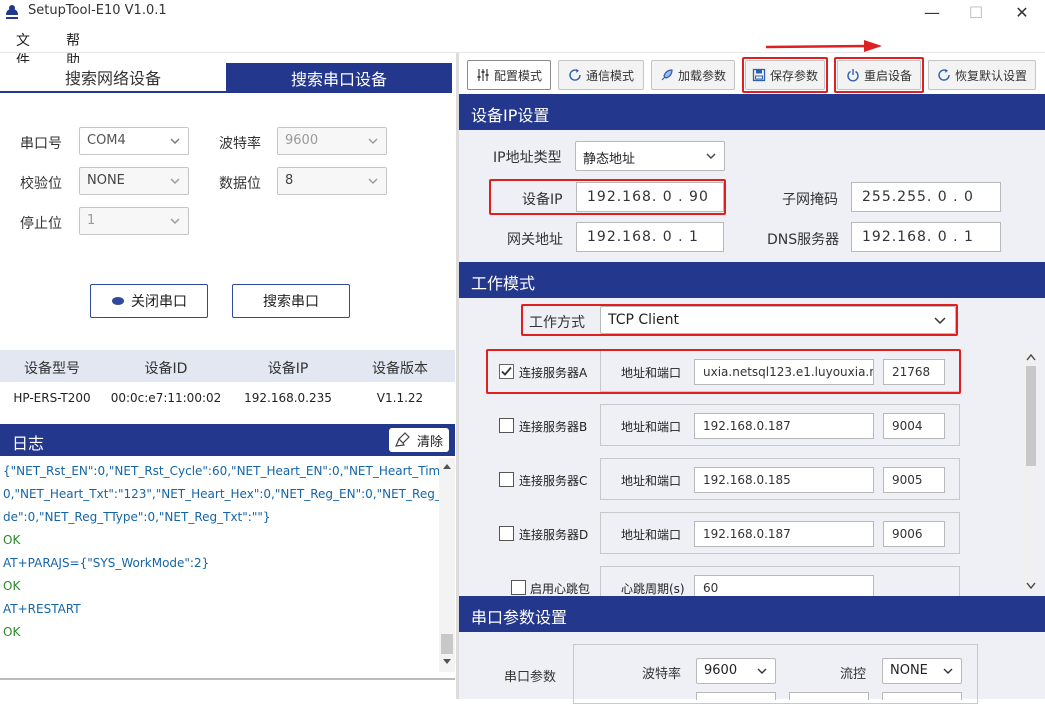  Describe the element at coordinates (42, 609) in the screenshot. I see `log-line: AT+RESTART` at that location.